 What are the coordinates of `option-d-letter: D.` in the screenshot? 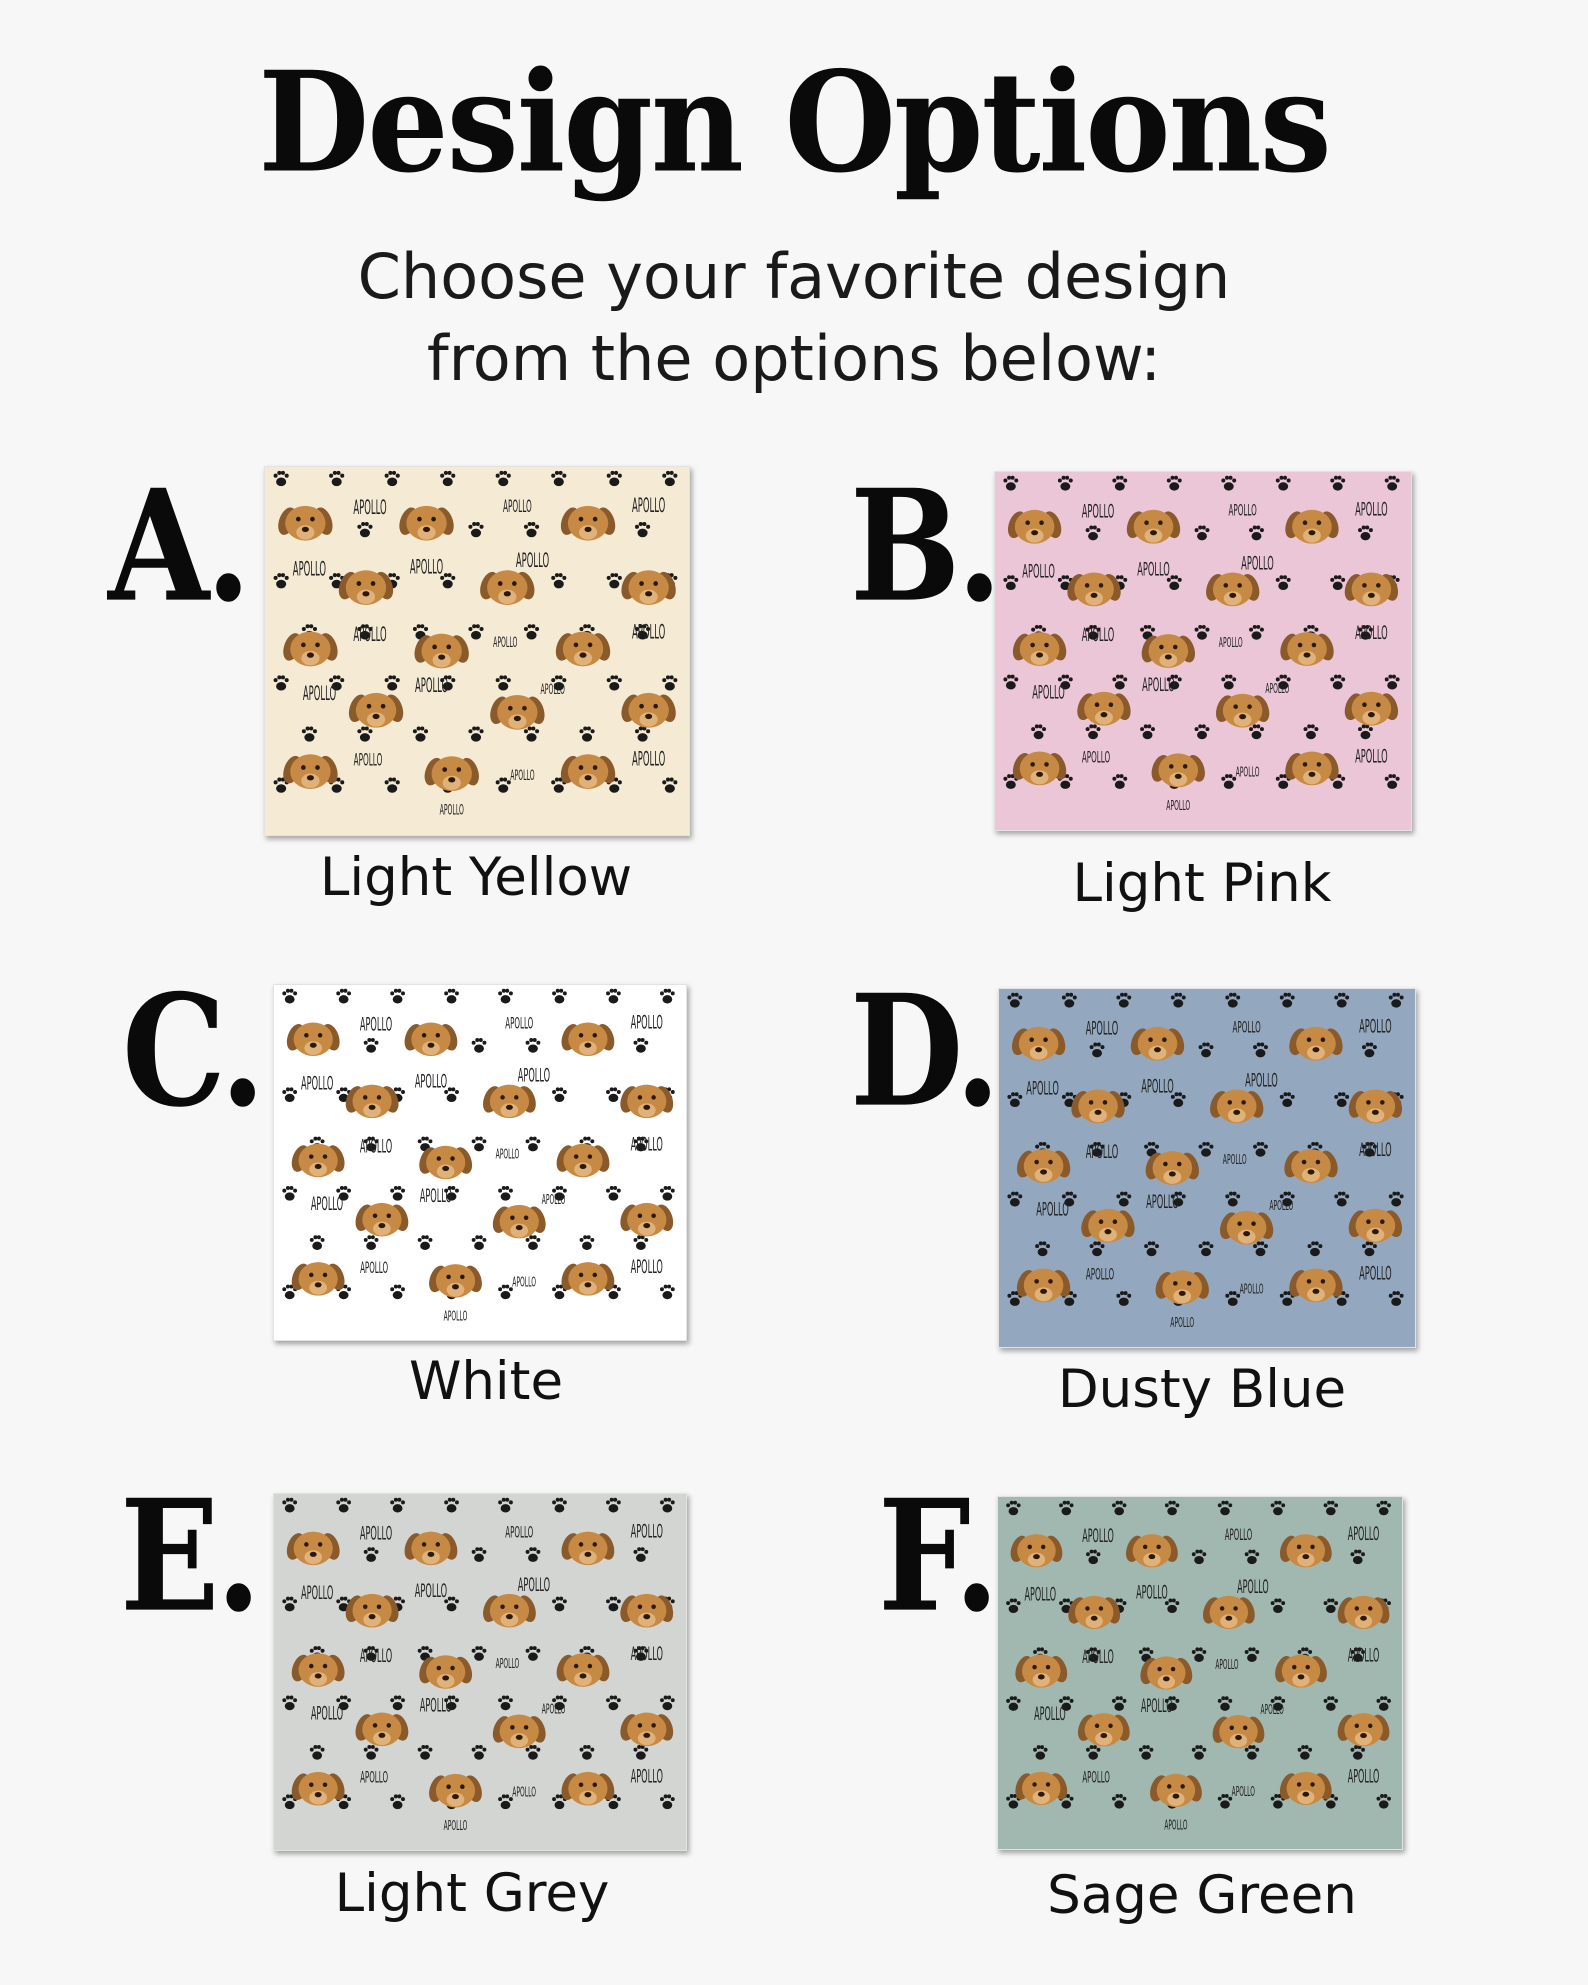 It's located at (925, 1052).